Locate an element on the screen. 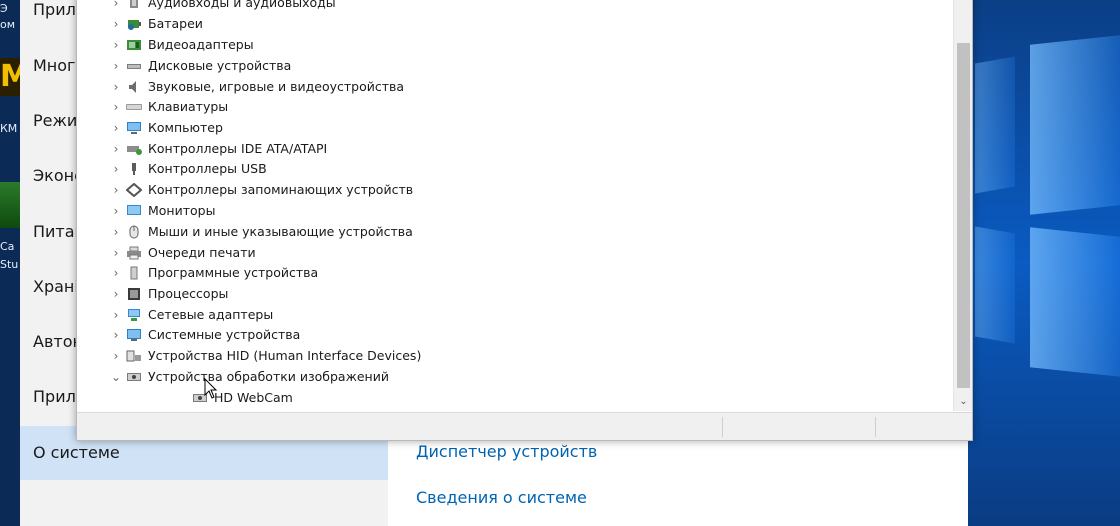 Image resolution: width=1120 pixels, height=526 pixels. computer-icon is located at coordinates (134, 128).